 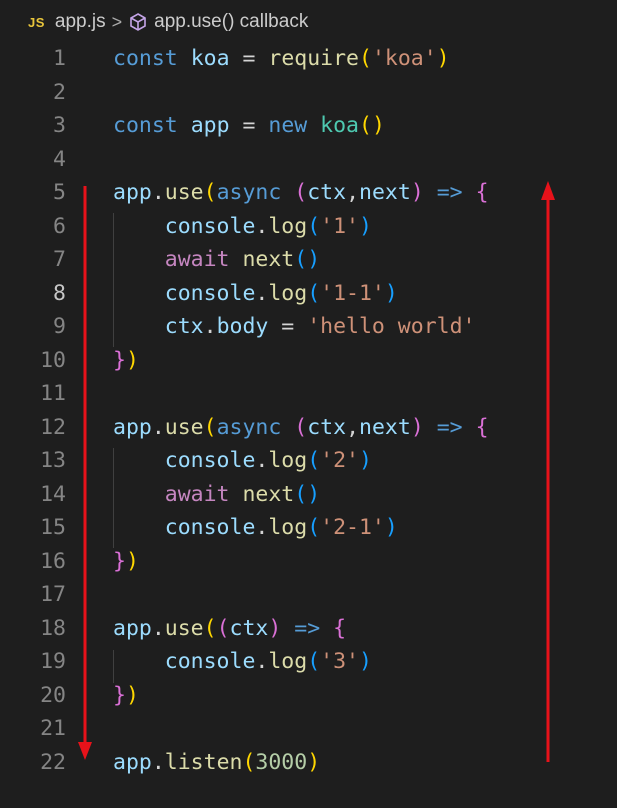 What do you see at coordinates (308, 595) in the screenshot?
I see `code-line: 17` at bounding box center [308, 595].